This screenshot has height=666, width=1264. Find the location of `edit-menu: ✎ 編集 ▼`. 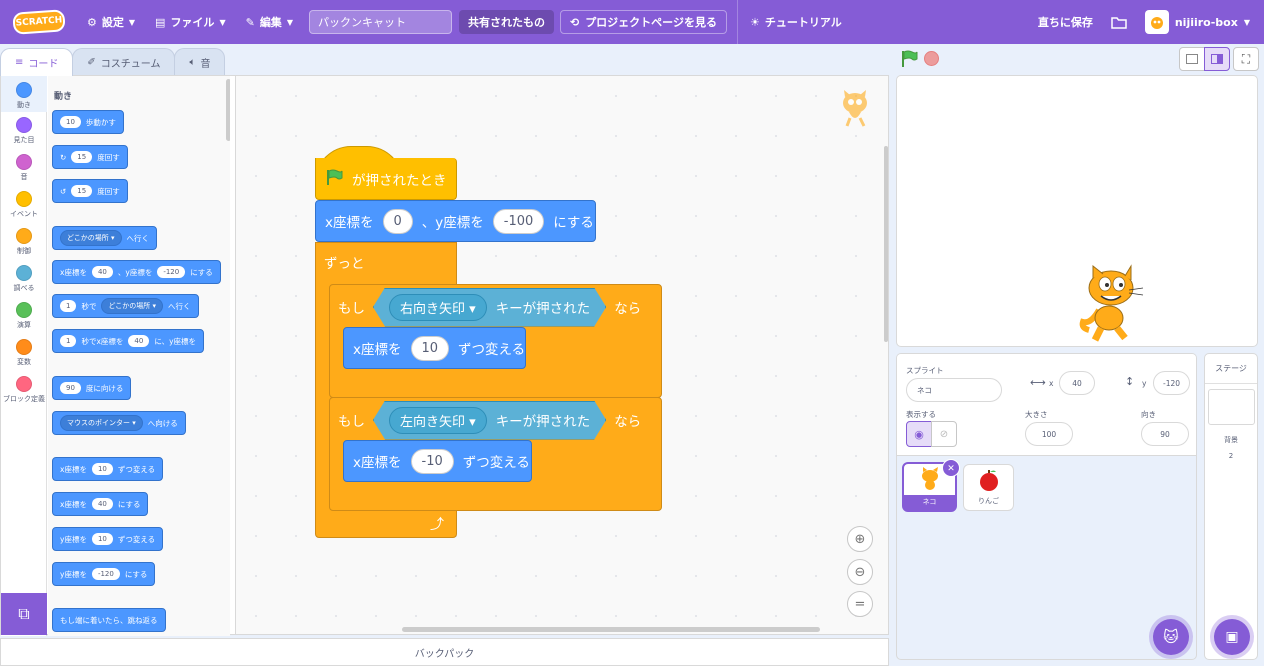

edit-menu: ✎ 編集 ▼ is located at coordinates (269, 22).